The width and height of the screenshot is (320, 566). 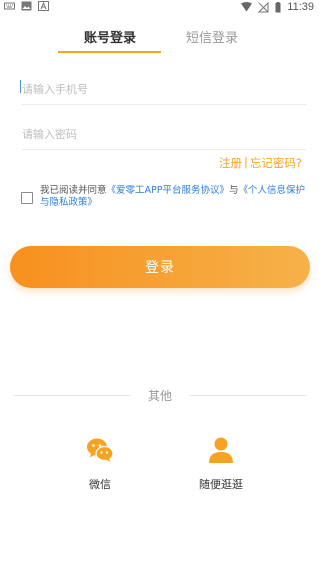 I want to click on account-links: 注册 | 忘记密码?, so click(x=260, y=163).